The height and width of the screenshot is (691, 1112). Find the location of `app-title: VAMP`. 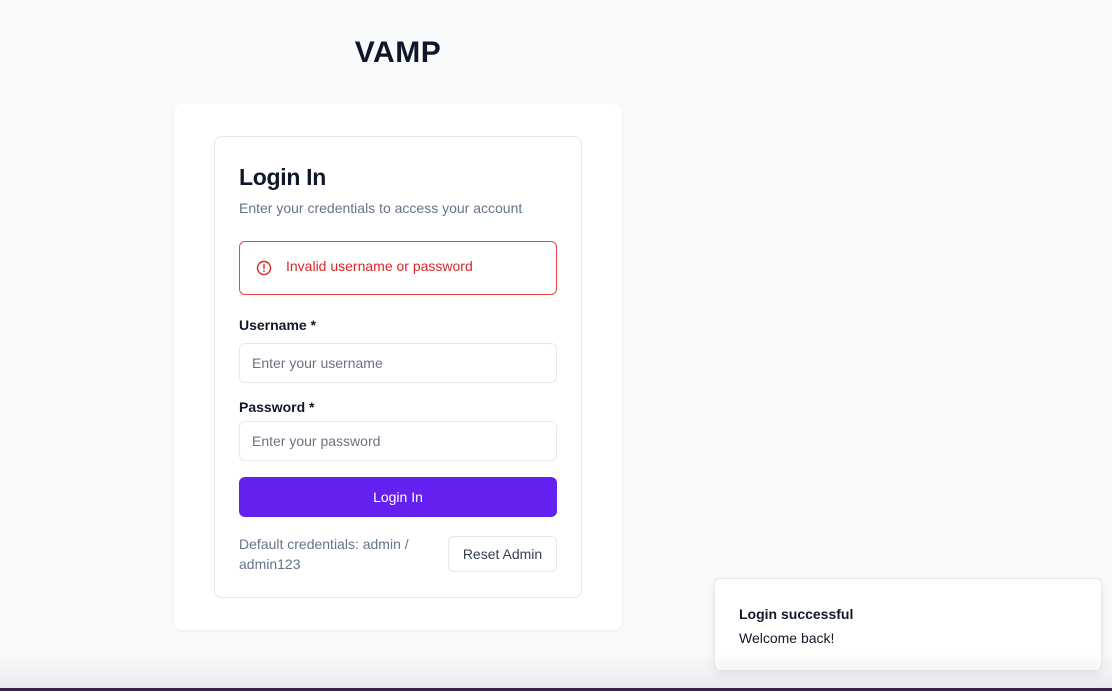

app-title: VAMP is located at coordinates (398, 52).